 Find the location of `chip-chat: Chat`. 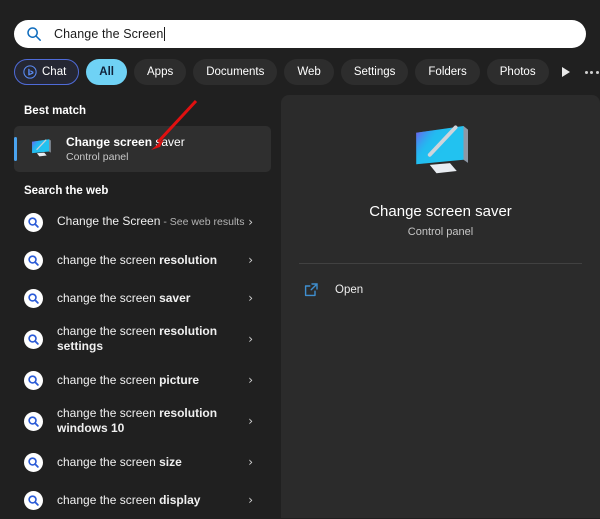

chip-chat: Chat is located at coordinates (47, 72).